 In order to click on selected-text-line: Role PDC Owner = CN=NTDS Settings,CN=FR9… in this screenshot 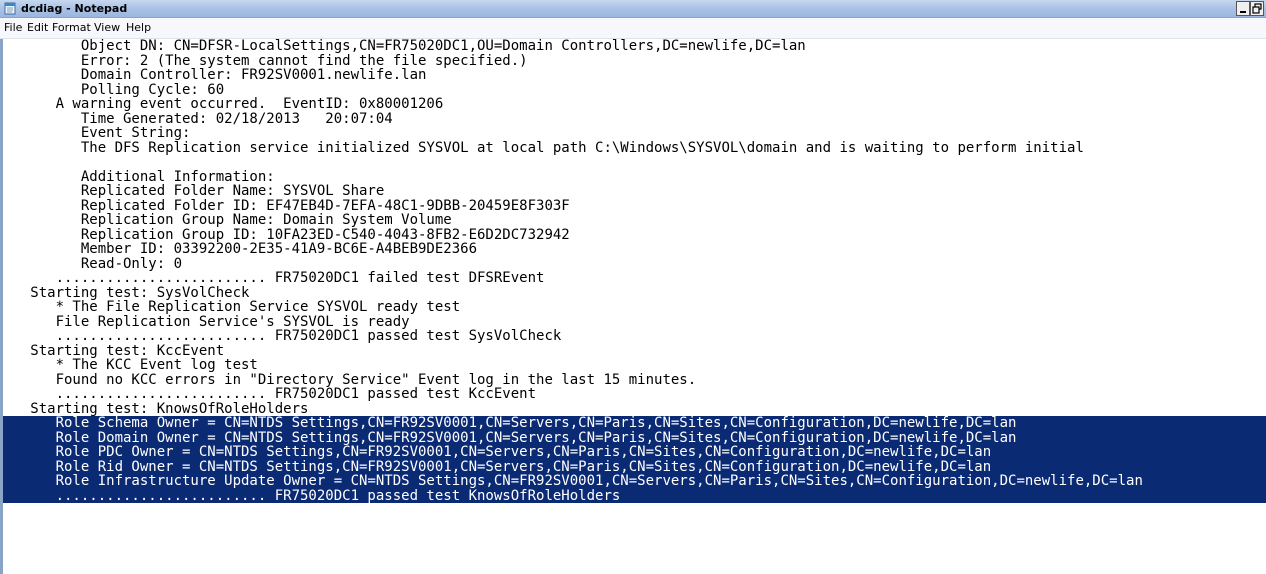, I will do `click(634, 452)`.